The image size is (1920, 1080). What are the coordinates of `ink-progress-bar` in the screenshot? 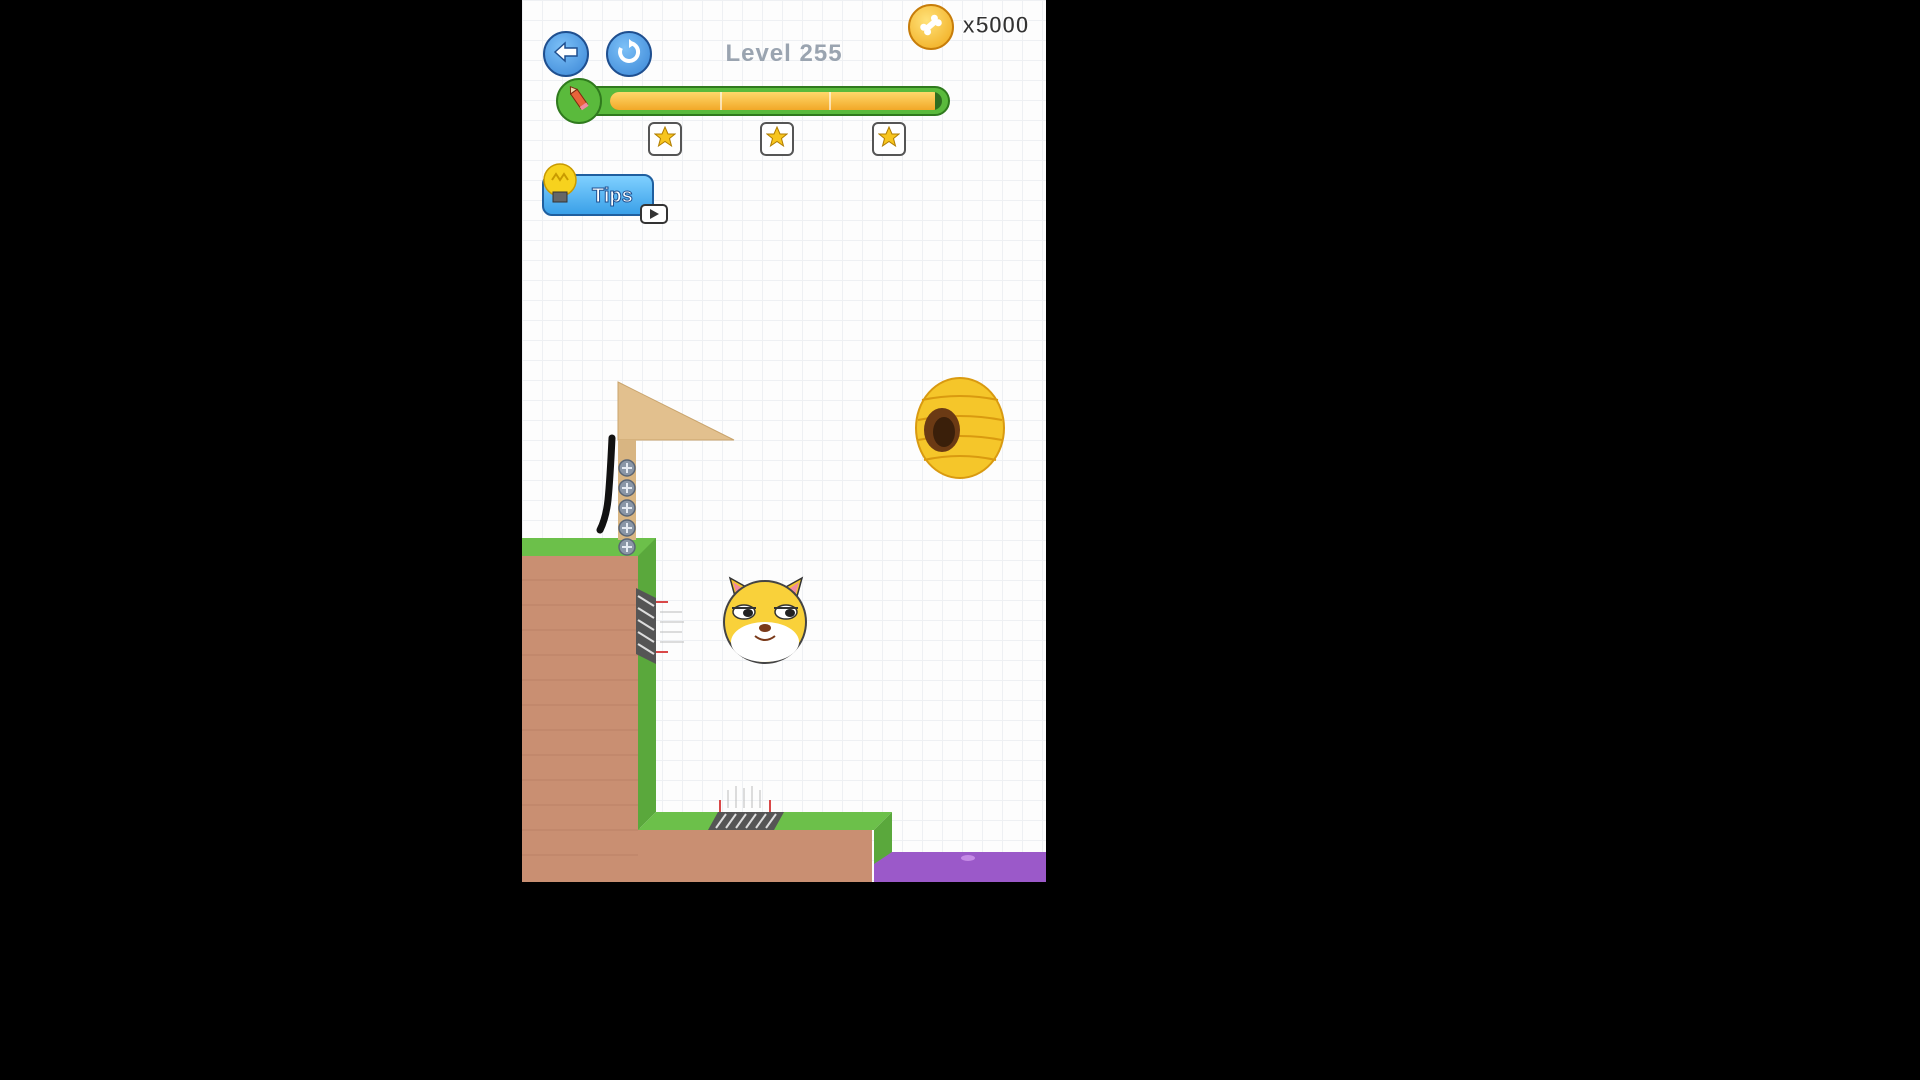 It's located at (755, 101).